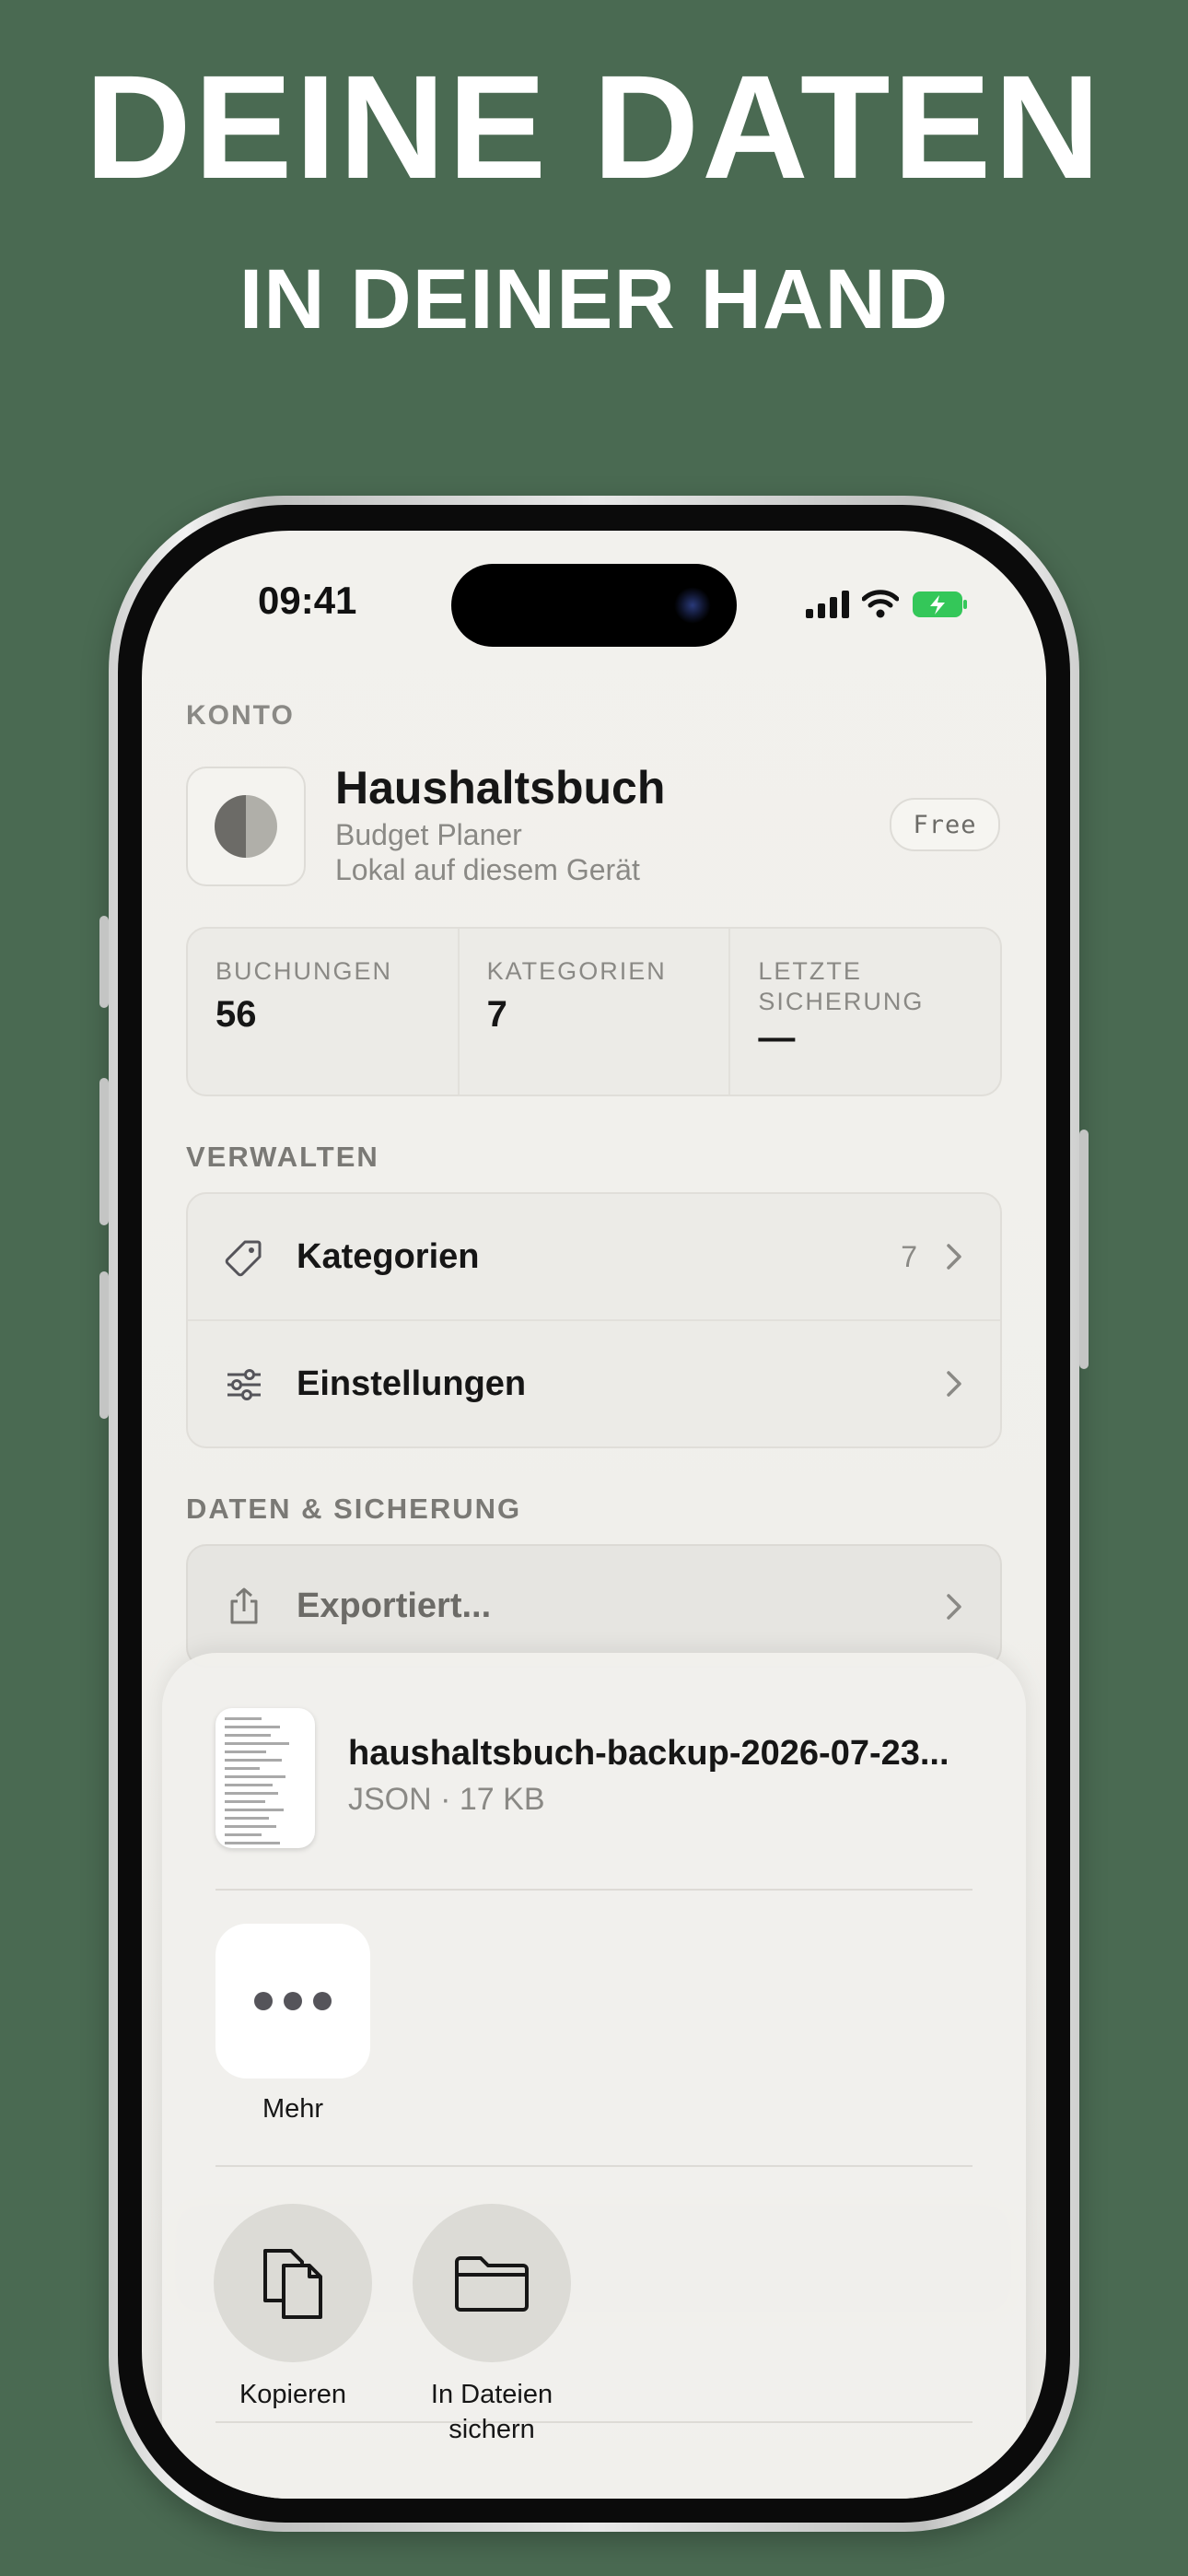  What do you see at coordinates (104, 962) in the screenshot?
I see `action-button` at bounding box center [104, 962].